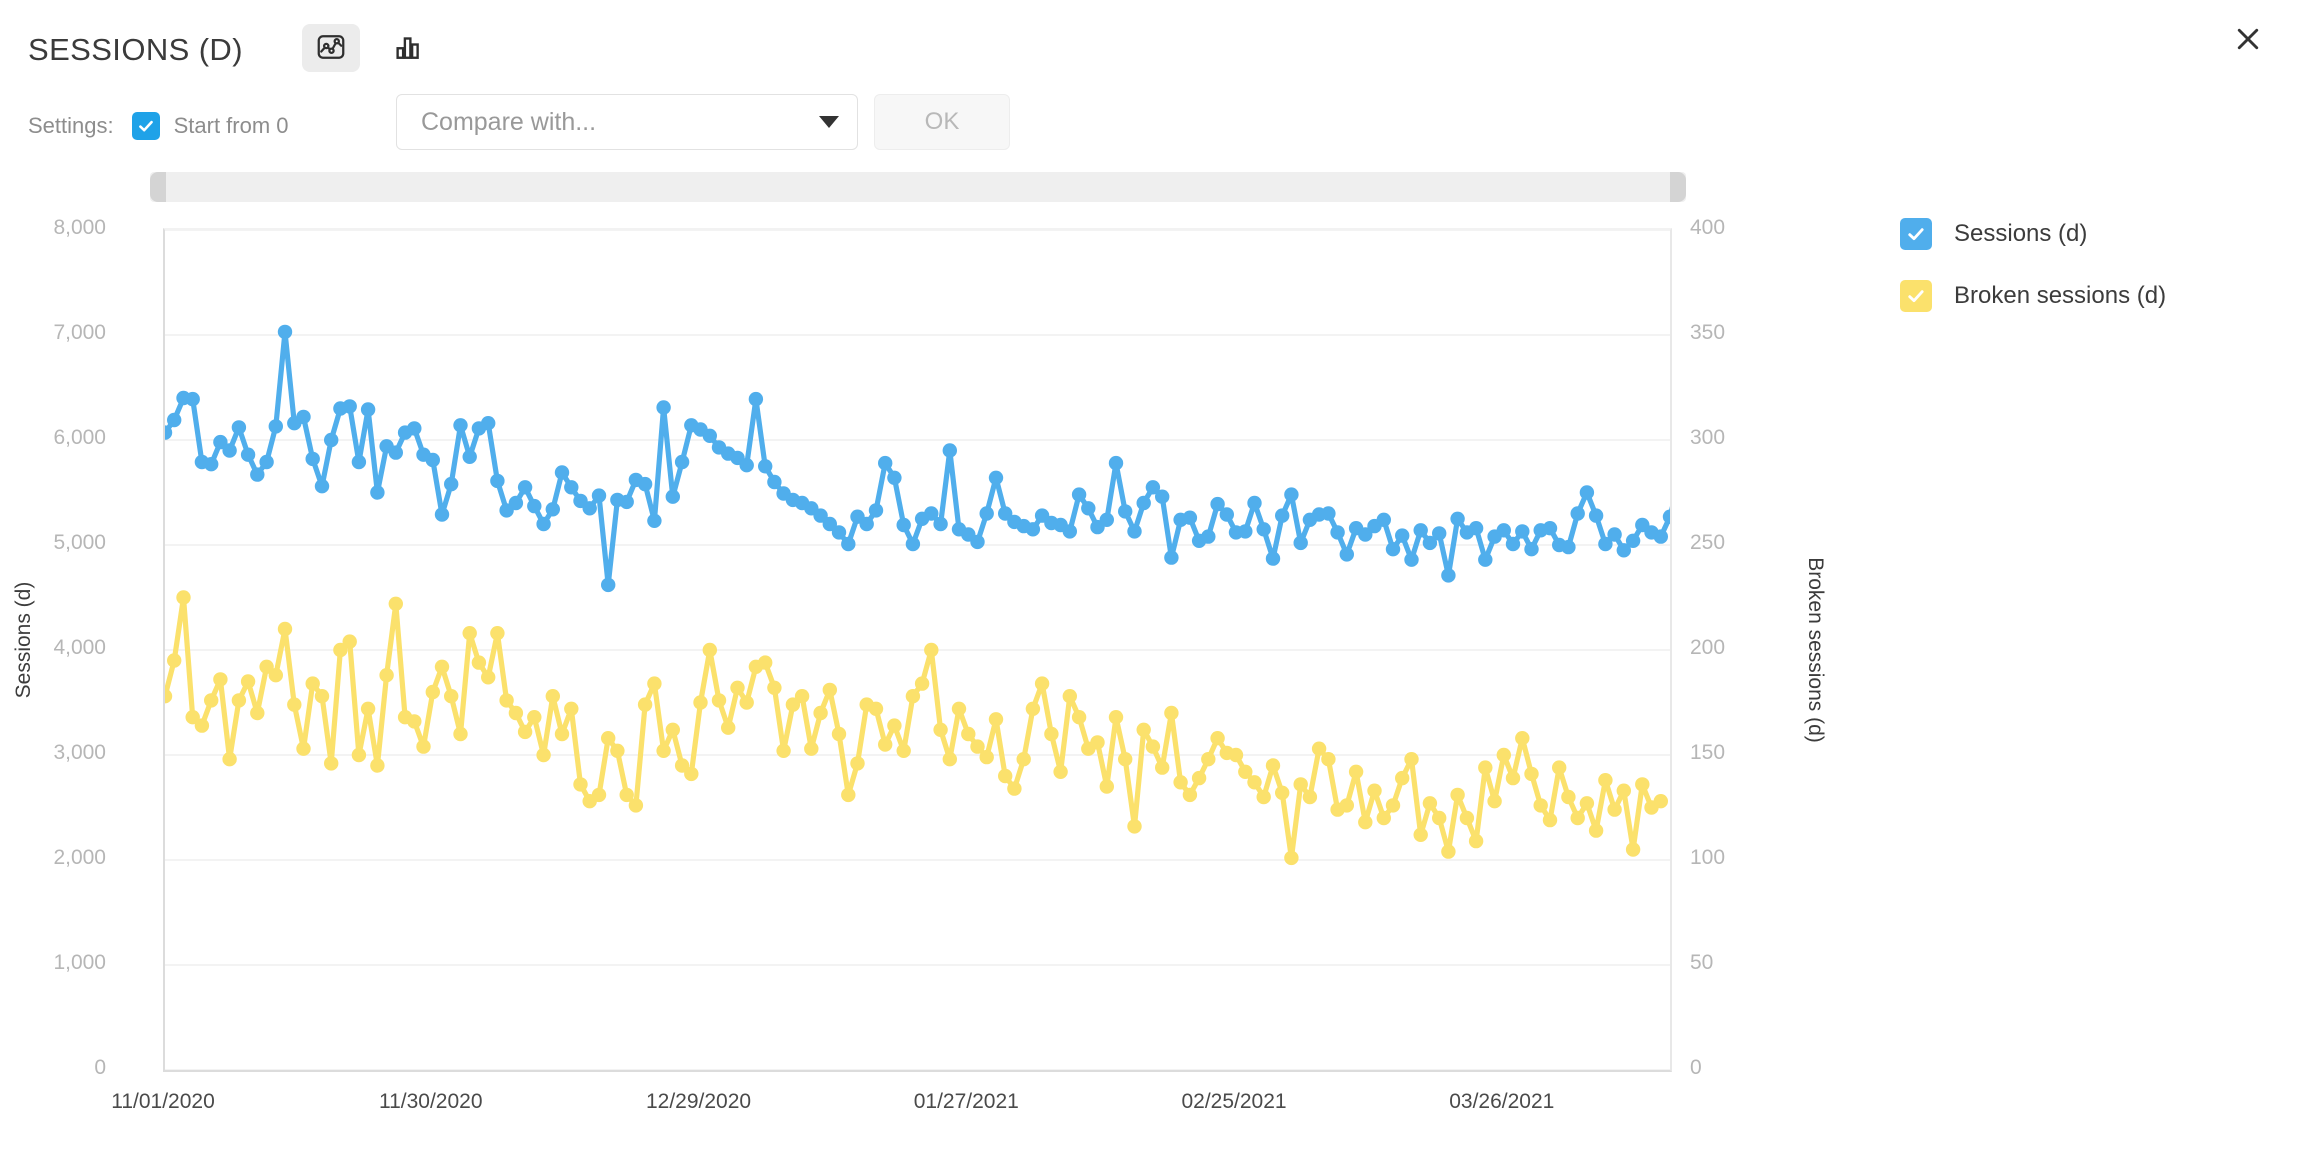  I want to click on y2-axis-title: Broken sessions (d), so click(1815, 650).